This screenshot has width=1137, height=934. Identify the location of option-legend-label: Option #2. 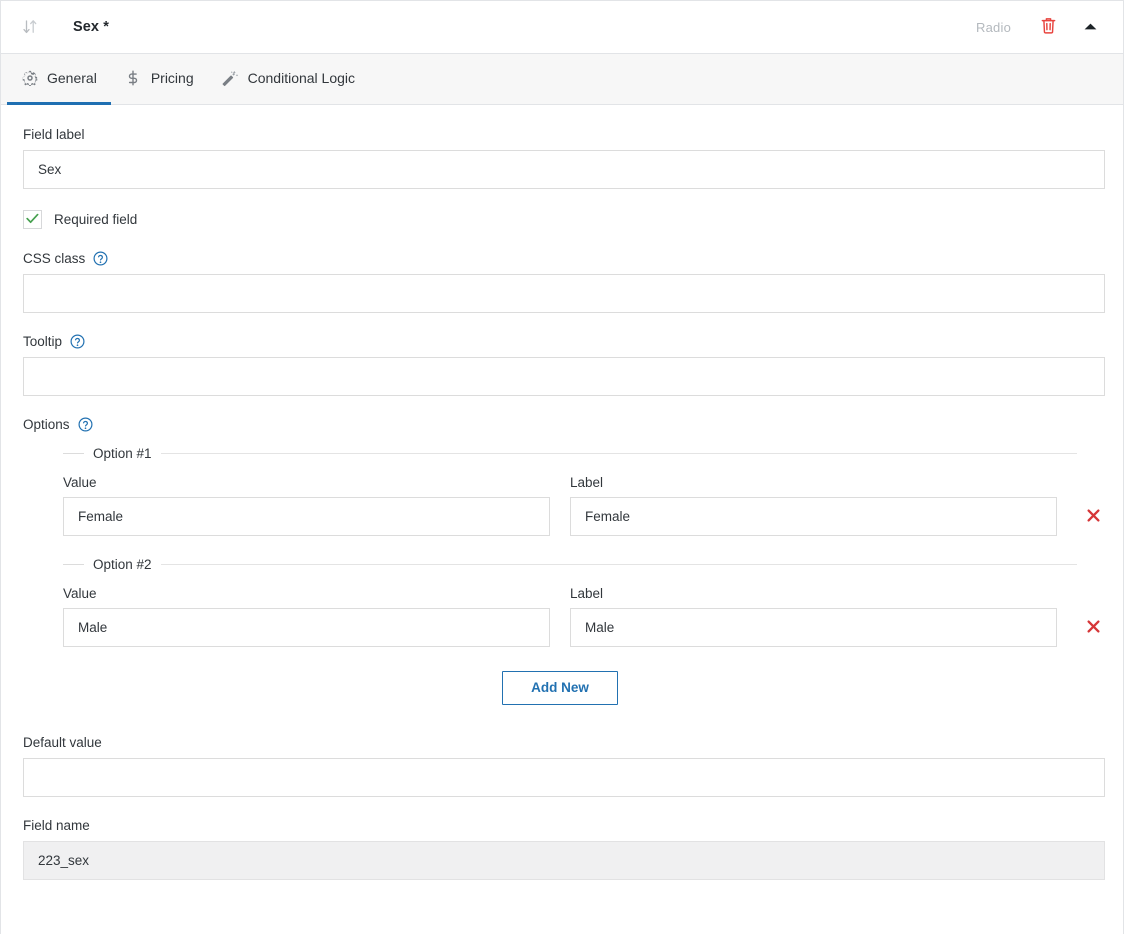
(122, 564).